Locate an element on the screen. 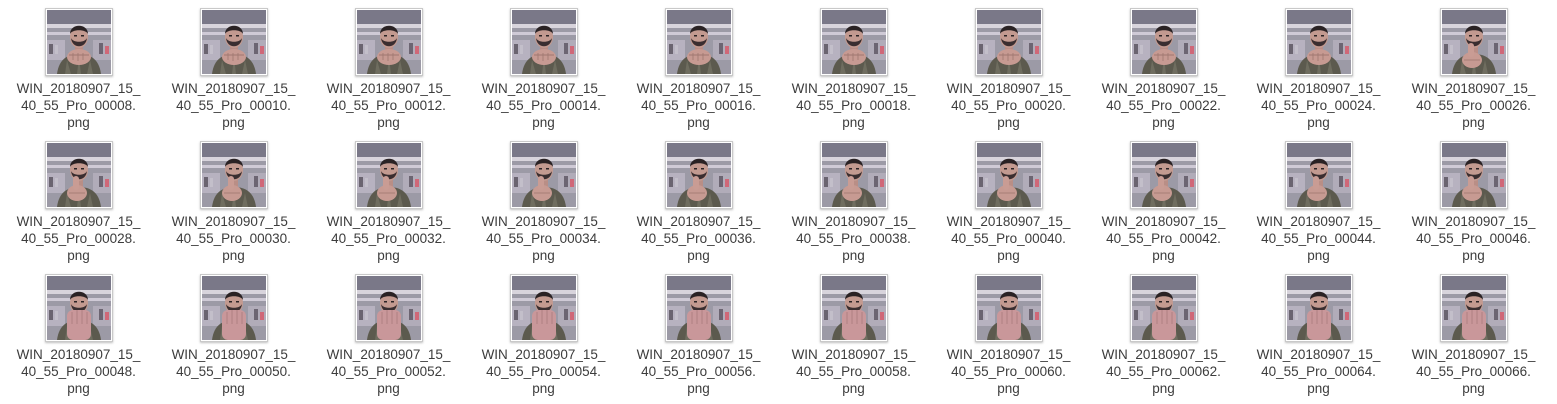  file-item: WIN_20180907_15_ 40_55_Pro_00066. png is located at coordinates (1473, 337).